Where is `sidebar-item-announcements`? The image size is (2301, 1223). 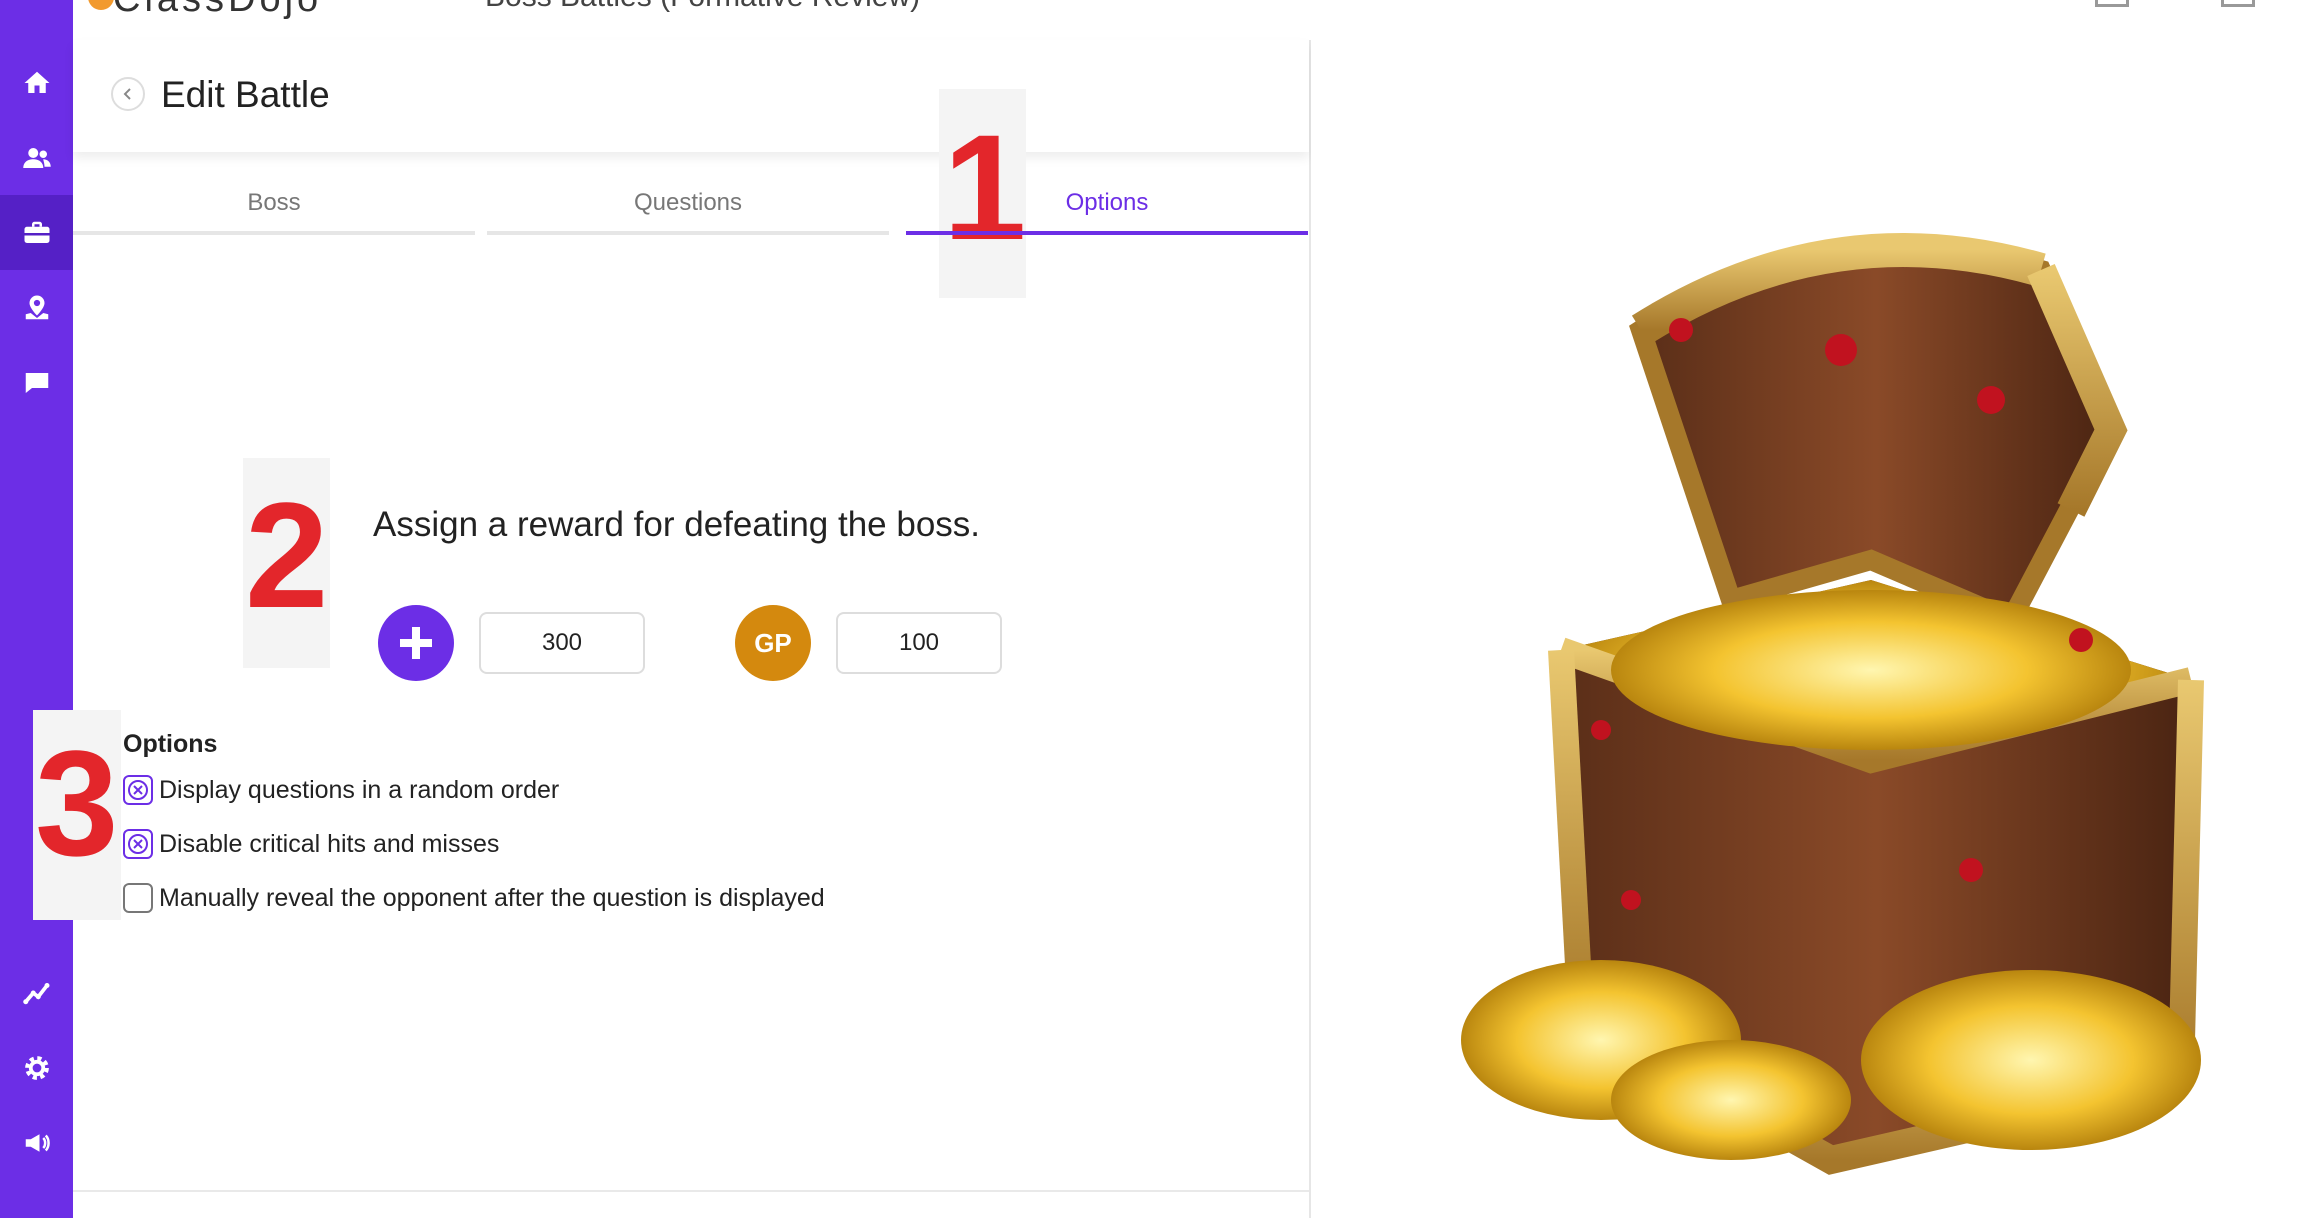
sidebar-item-announcements is located at coordinates (36, 1142).